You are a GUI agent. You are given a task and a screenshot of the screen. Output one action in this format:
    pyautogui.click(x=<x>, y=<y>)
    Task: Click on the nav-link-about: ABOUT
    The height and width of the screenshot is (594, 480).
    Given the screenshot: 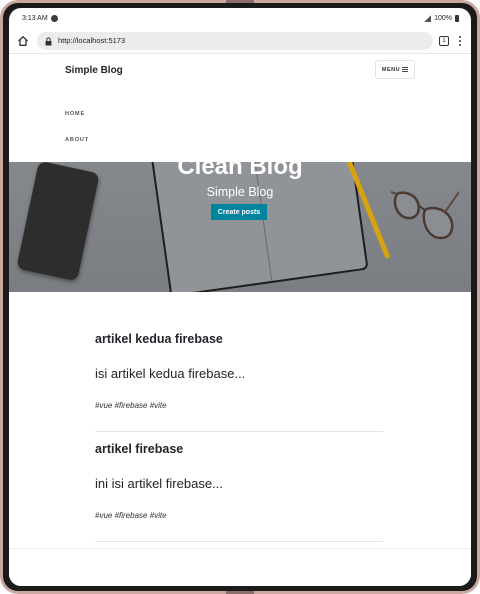 What is the action you would take?
    pyautogui.click(x=77, y=140)
    